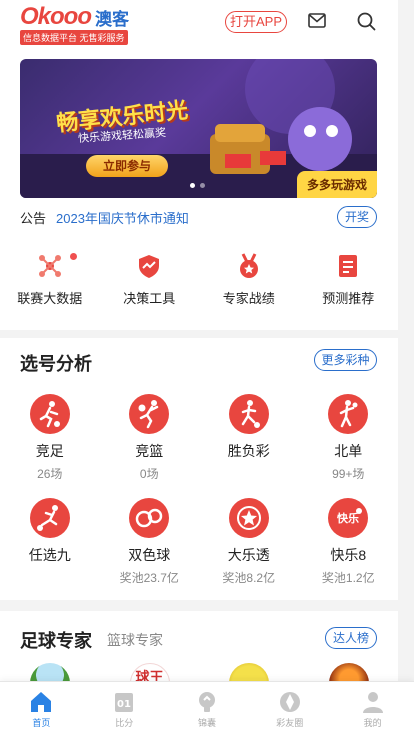 This screenshot has width=414, height=736. I want to click on double-ball-icon, so click(149, 518).